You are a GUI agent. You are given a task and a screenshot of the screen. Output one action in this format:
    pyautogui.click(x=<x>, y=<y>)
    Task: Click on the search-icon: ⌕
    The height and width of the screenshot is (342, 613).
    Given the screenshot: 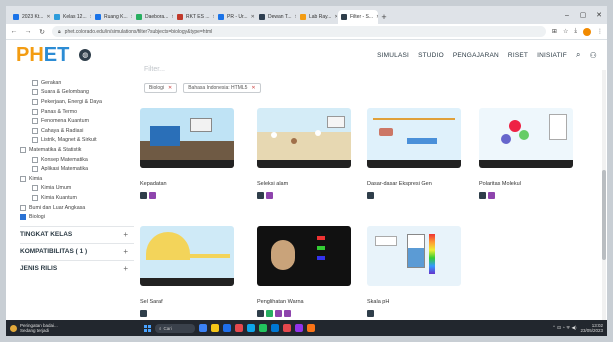 What is the action you would take?
    pyautogui.click(x=578, y=55)
    